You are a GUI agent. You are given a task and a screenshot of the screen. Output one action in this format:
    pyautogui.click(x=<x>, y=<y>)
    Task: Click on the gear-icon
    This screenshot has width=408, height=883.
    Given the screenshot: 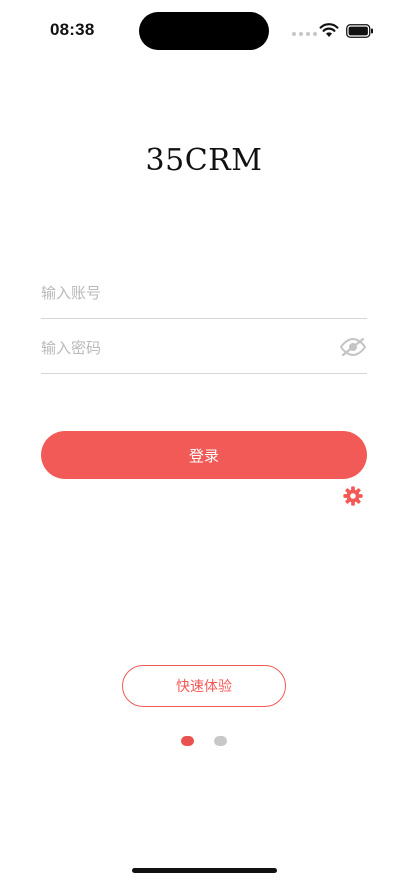 What is the action you would take?
    pyautogui.click(x=353, y=496)
    